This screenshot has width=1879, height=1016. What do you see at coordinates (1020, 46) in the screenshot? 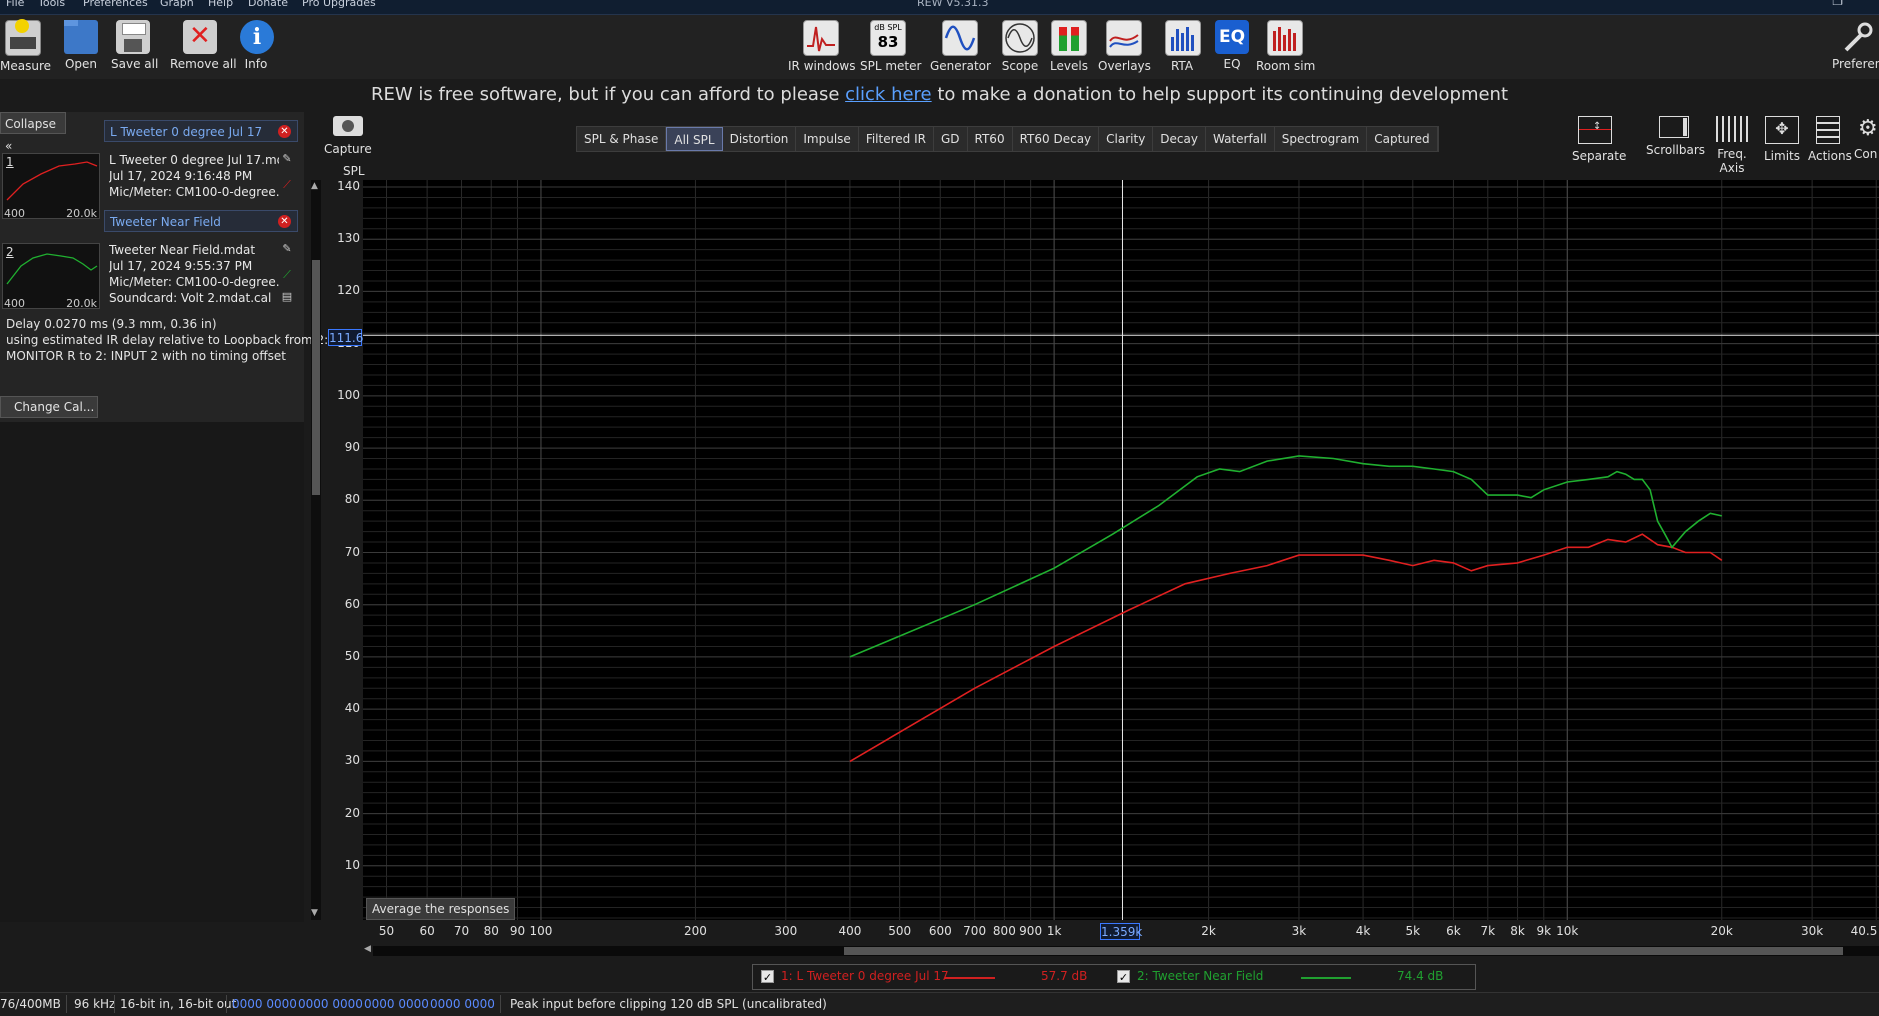
I see `scope-button: Scope` at bounding box center [1020, 46].